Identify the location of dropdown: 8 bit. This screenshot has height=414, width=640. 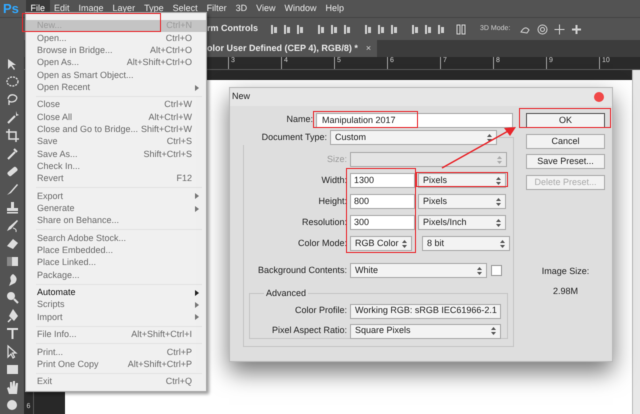
(466, 243).